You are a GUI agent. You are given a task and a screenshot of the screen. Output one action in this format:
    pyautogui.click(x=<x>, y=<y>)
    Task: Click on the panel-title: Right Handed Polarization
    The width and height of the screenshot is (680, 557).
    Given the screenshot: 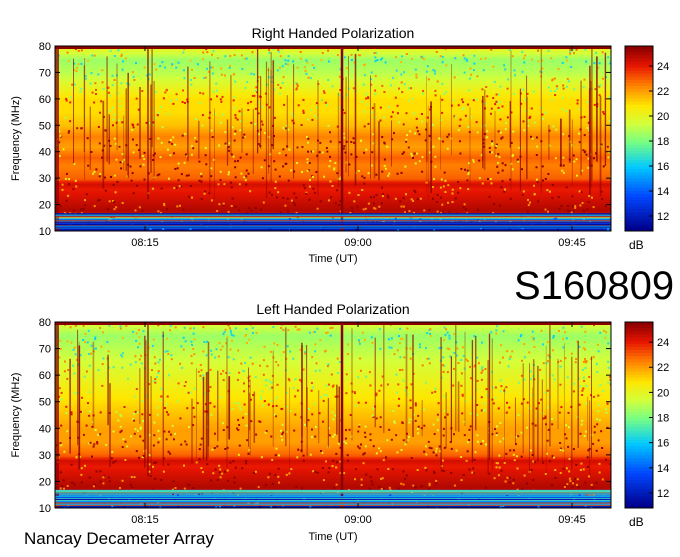 What is the action you would take?
    pyautogui.click(x=333, y=33)
    